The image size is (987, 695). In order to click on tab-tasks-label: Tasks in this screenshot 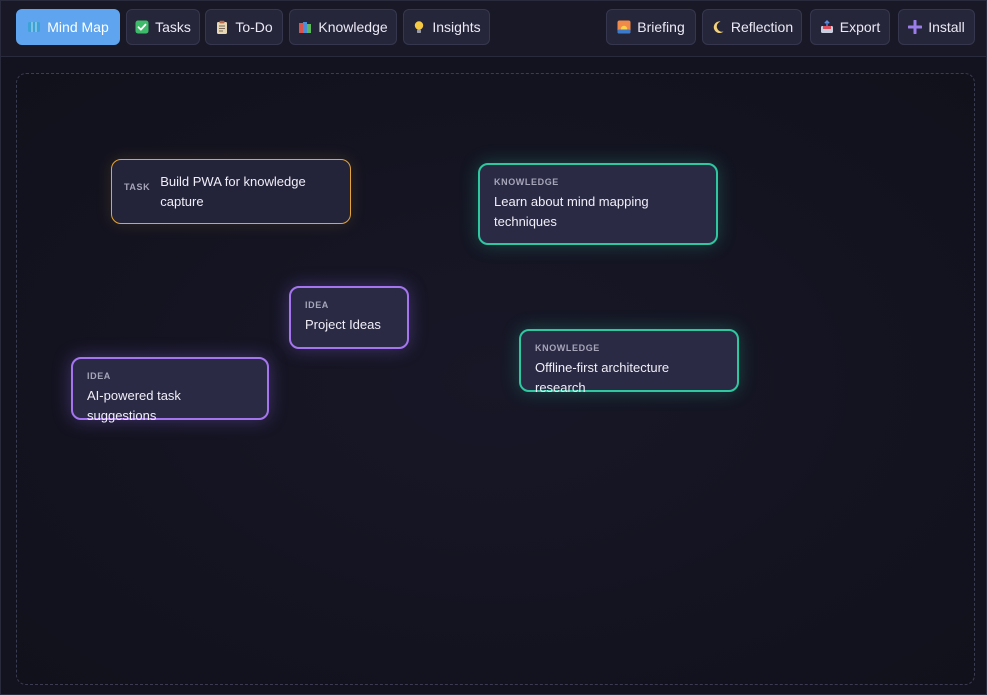, I will do `click(173, 27)`.